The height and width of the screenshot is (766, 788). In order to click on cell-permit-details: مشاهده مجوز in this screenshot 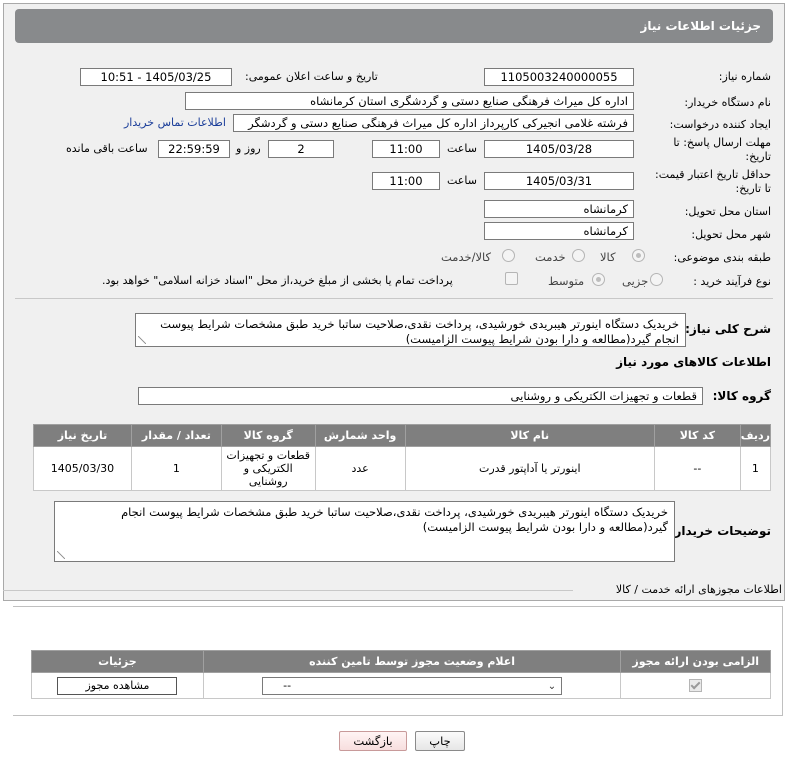, I will do `click(117, 685)`.